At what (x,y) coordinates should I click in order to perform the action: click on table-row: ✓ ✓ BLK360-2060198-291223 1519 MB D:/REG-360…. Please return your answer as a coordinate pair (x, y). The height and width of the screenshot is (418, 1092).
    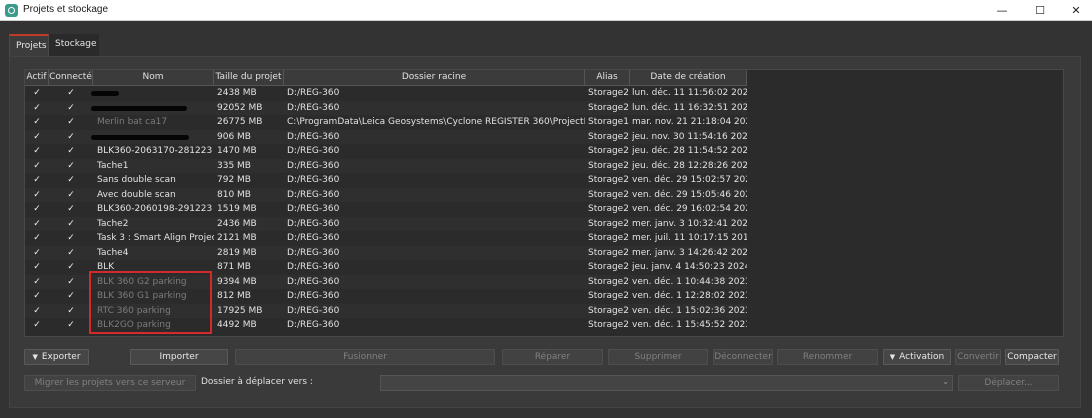
    Looking at the image, I should click on (386, 209).